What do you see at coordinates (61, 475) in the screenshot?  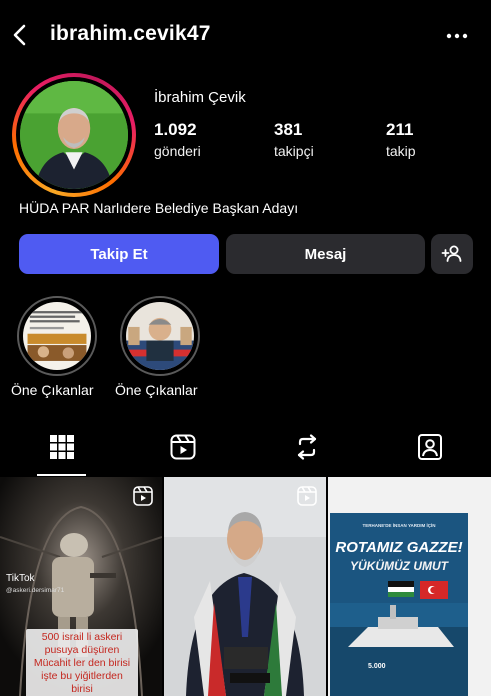 I see `active-tab-indicator` at bounding box center [61, 475].